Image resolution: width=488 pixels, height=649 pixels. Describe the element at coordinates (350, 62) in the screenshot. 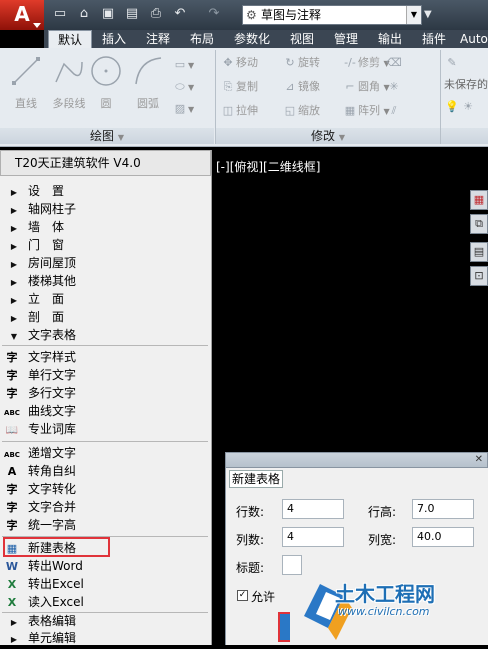

I see `trim-icon: -/-` at that location.